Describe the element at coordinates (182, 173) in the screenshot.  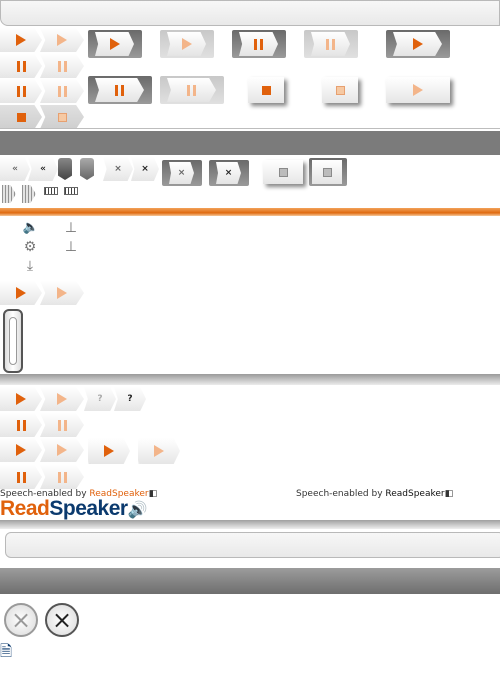
I see `close-button-framed: ×` at that location.